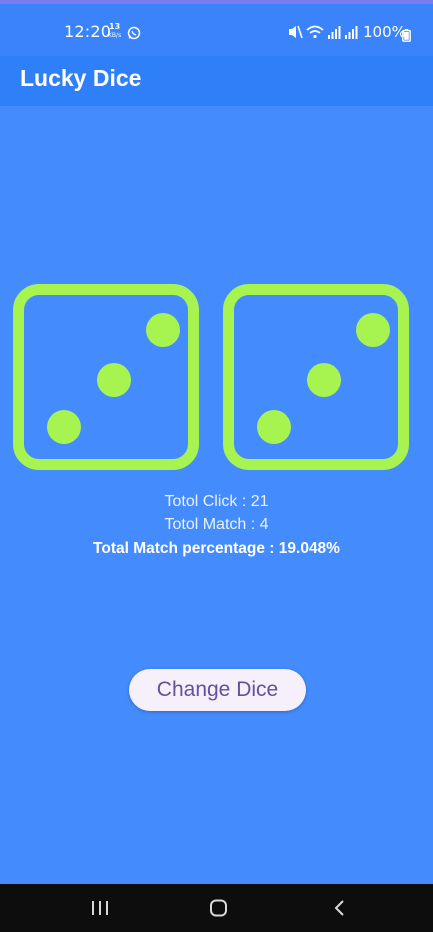  What do you see at coordinates (217, 690) in the screenshot?
I see `change-dice-button: Change Dice` at bounding box center [217, 690].